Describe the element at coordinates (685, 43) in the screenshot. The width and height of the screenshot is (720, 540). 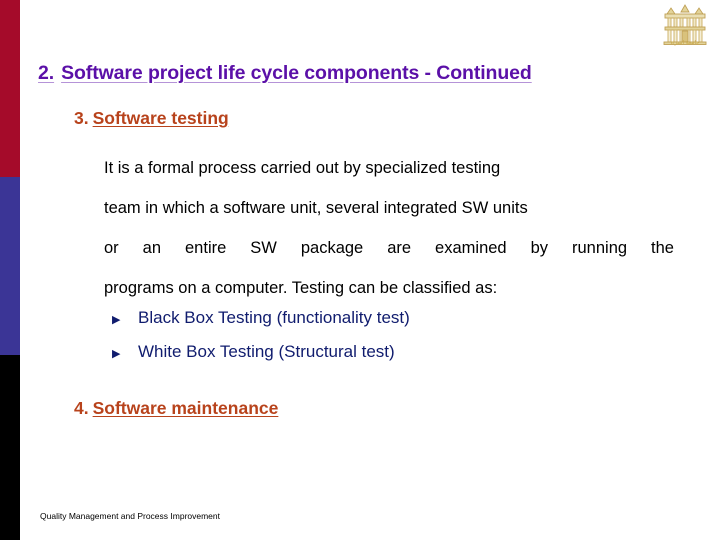
I see `logo-caption: جامعة البتراء` at that location.